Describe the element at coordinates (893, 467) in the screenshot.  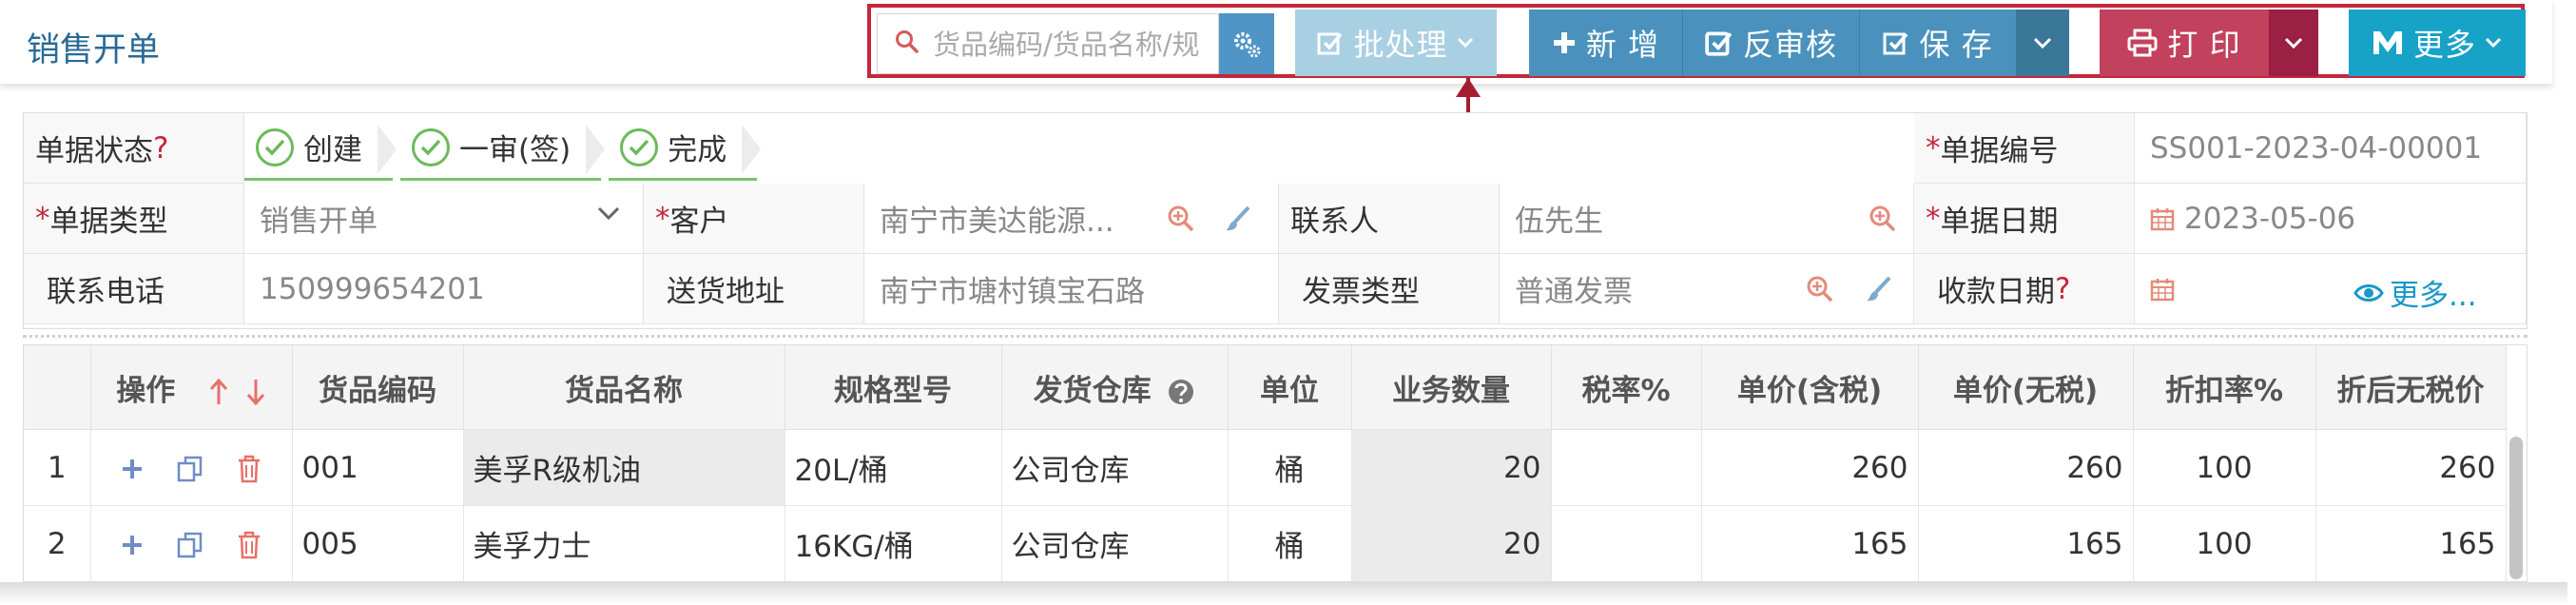
I see `row-spec: 20L/桶` at that location.